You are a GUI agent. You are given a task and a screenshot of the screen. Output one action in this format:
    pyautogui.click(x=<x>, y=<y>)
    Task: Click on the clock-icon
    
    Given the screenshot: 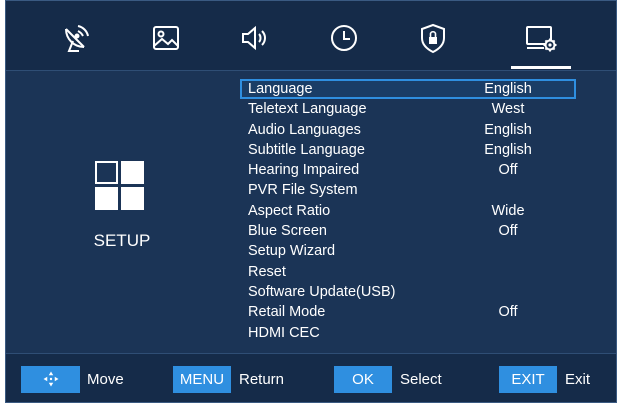 What is the action you would take?
    pyautogui.click(x=344, y=38)
    